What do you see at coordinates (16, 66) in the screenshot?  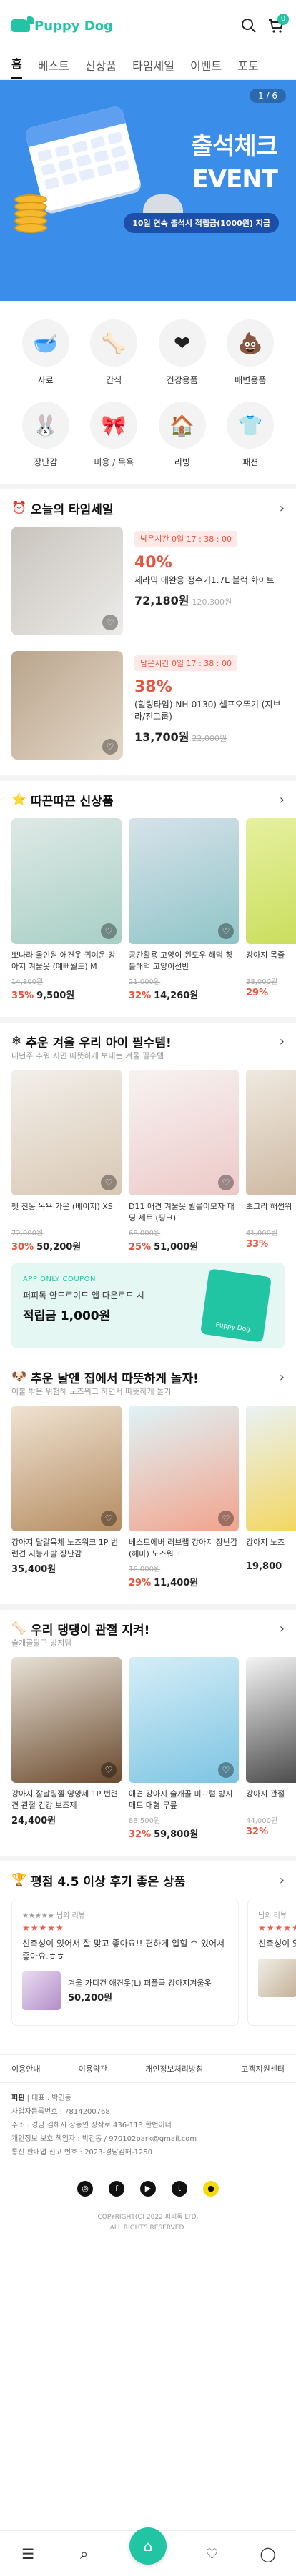 I see `tab-home: 홈` at bounding box center [16, 66].